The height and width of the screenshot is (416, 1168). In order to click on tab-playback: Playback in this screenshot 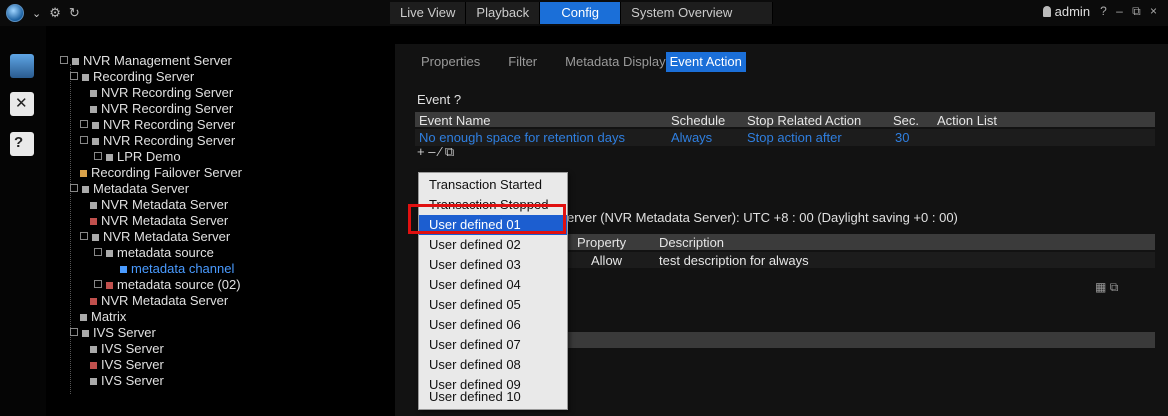, I will do `click(503, 13)`.